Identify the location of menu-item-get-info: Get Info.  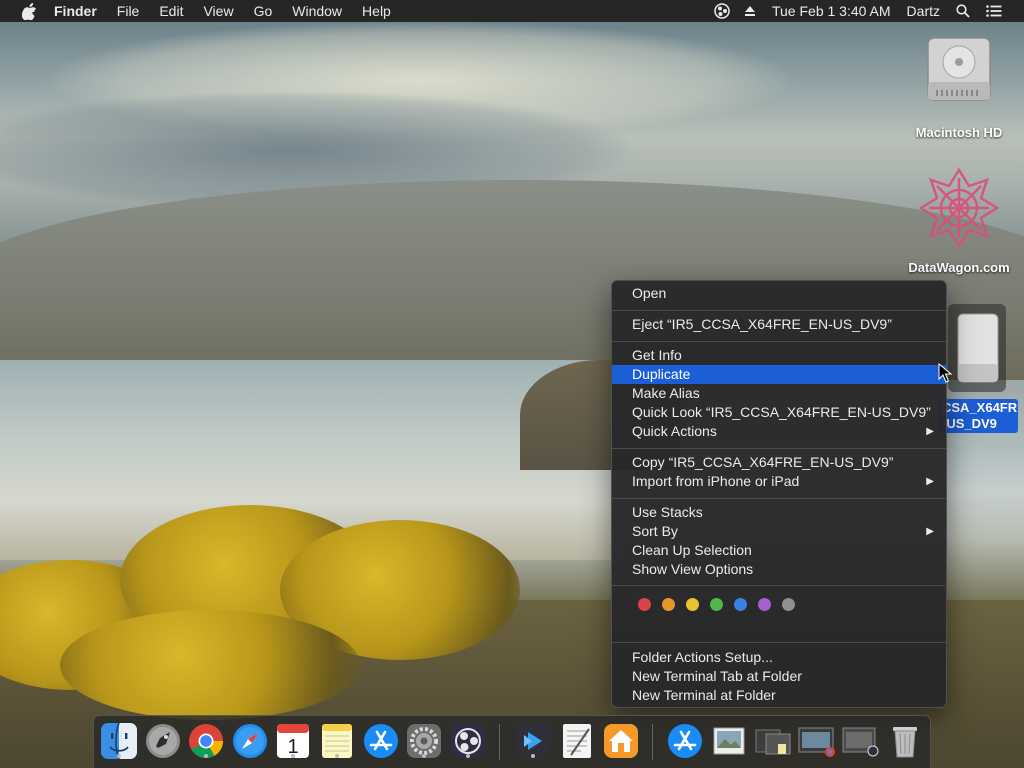
(779, 355).